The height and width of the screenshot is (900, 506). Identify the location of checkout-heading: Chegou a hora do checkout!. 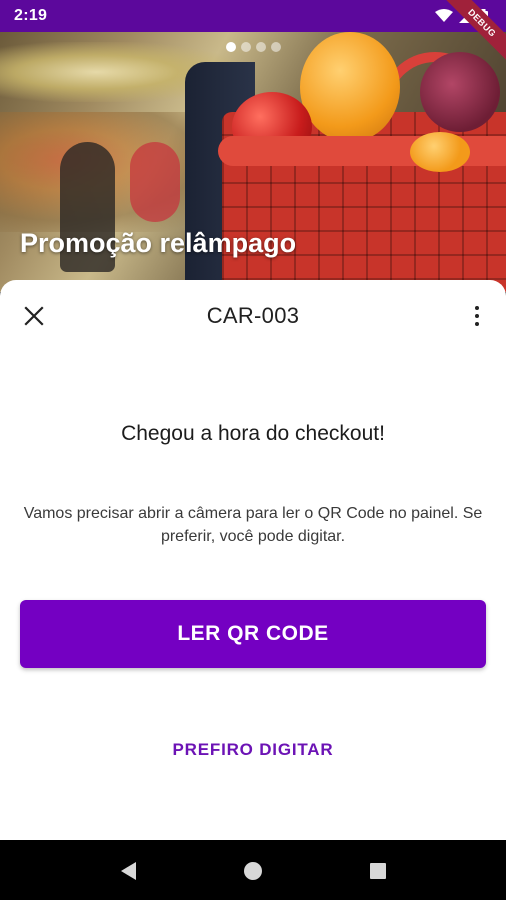
(253, 433).